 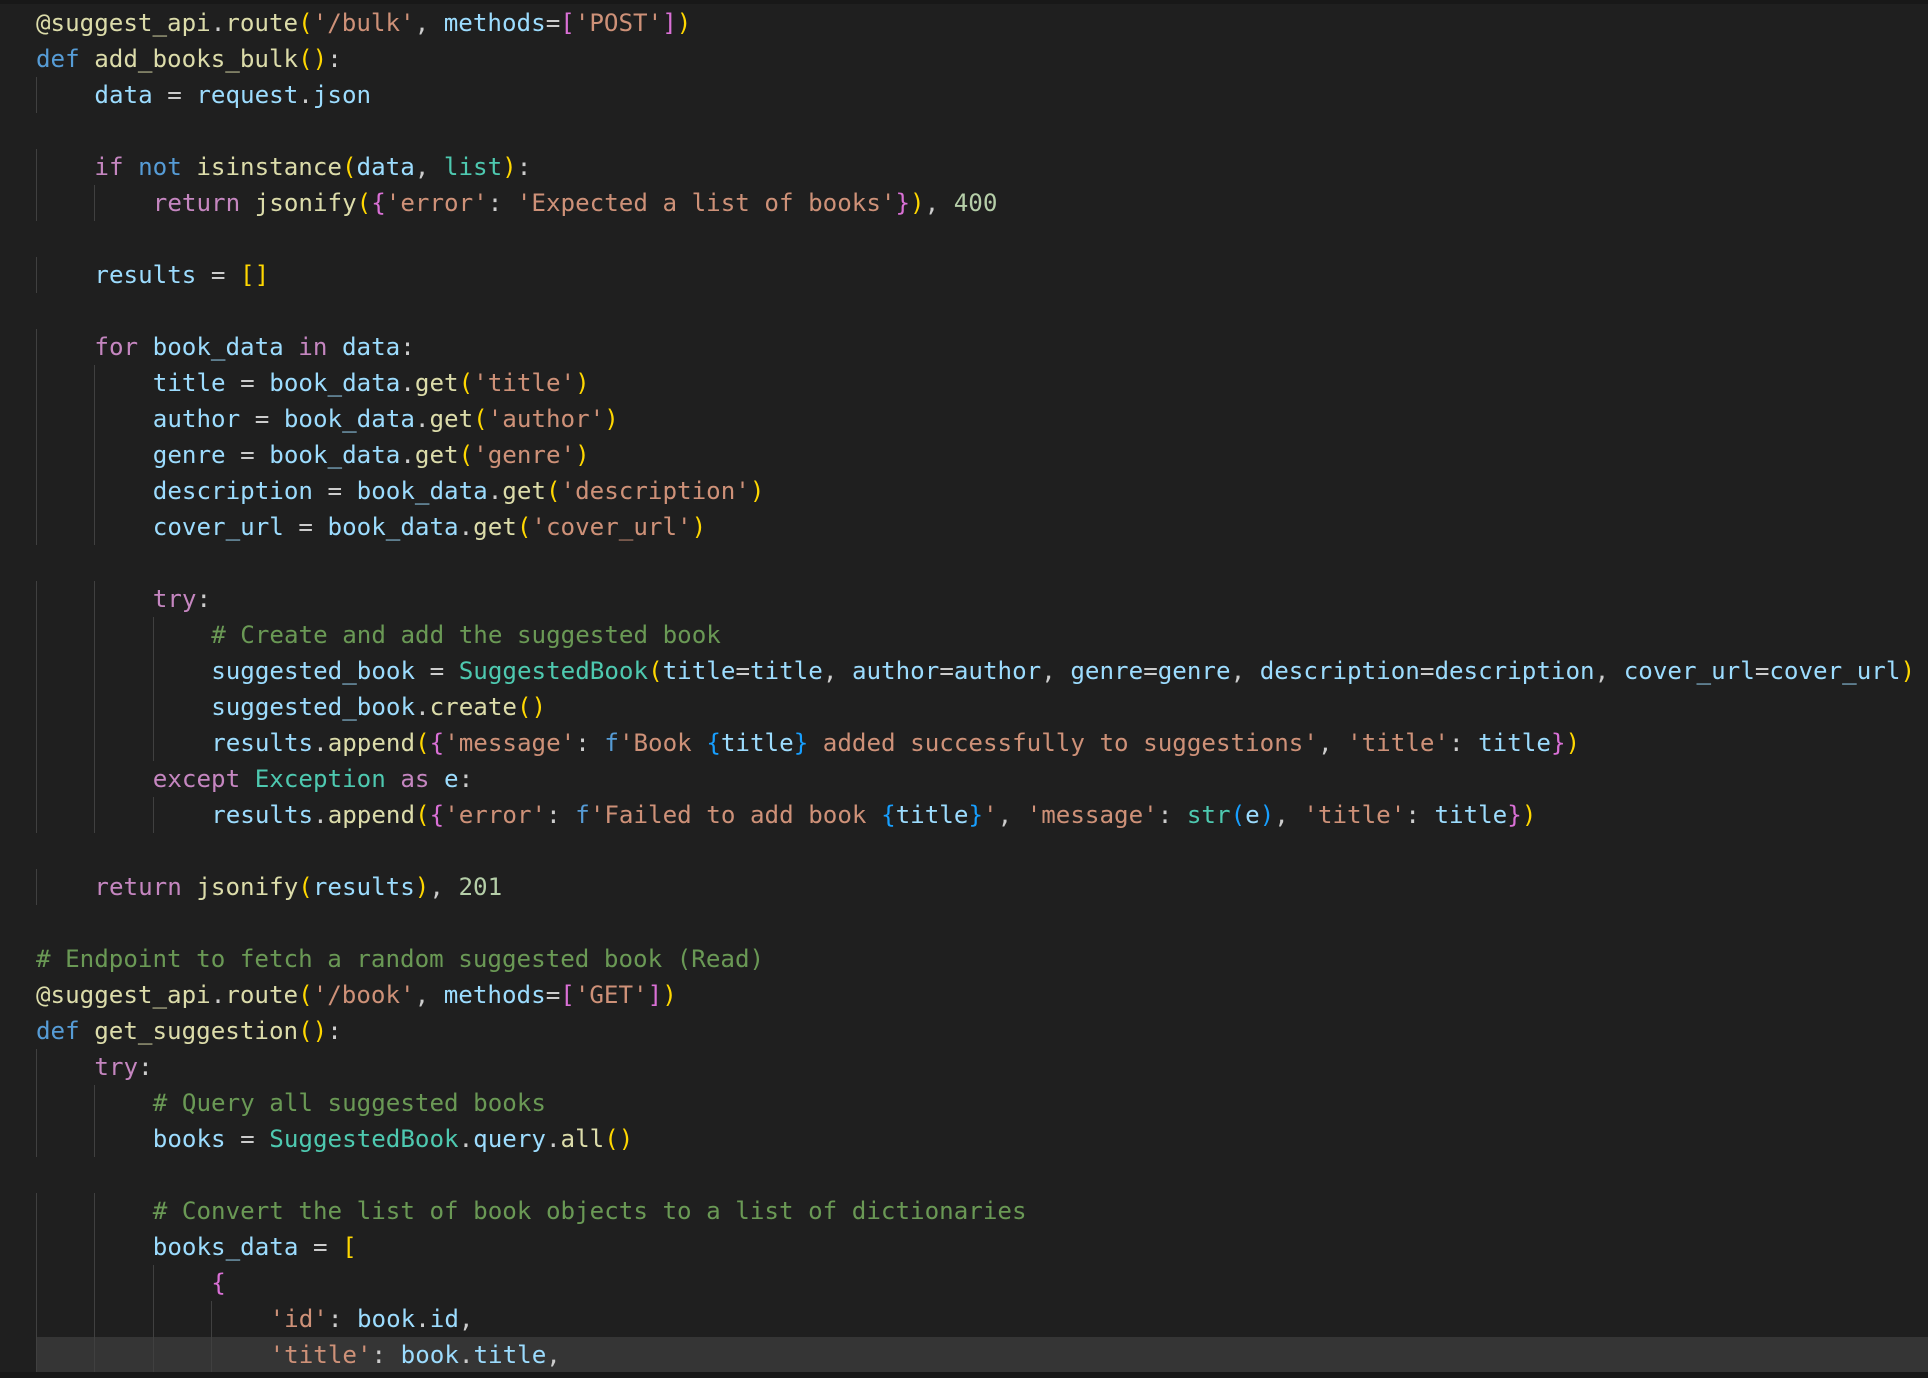 I want to click on code-token: 'Expected a list of books', so click(x=706, y=203).